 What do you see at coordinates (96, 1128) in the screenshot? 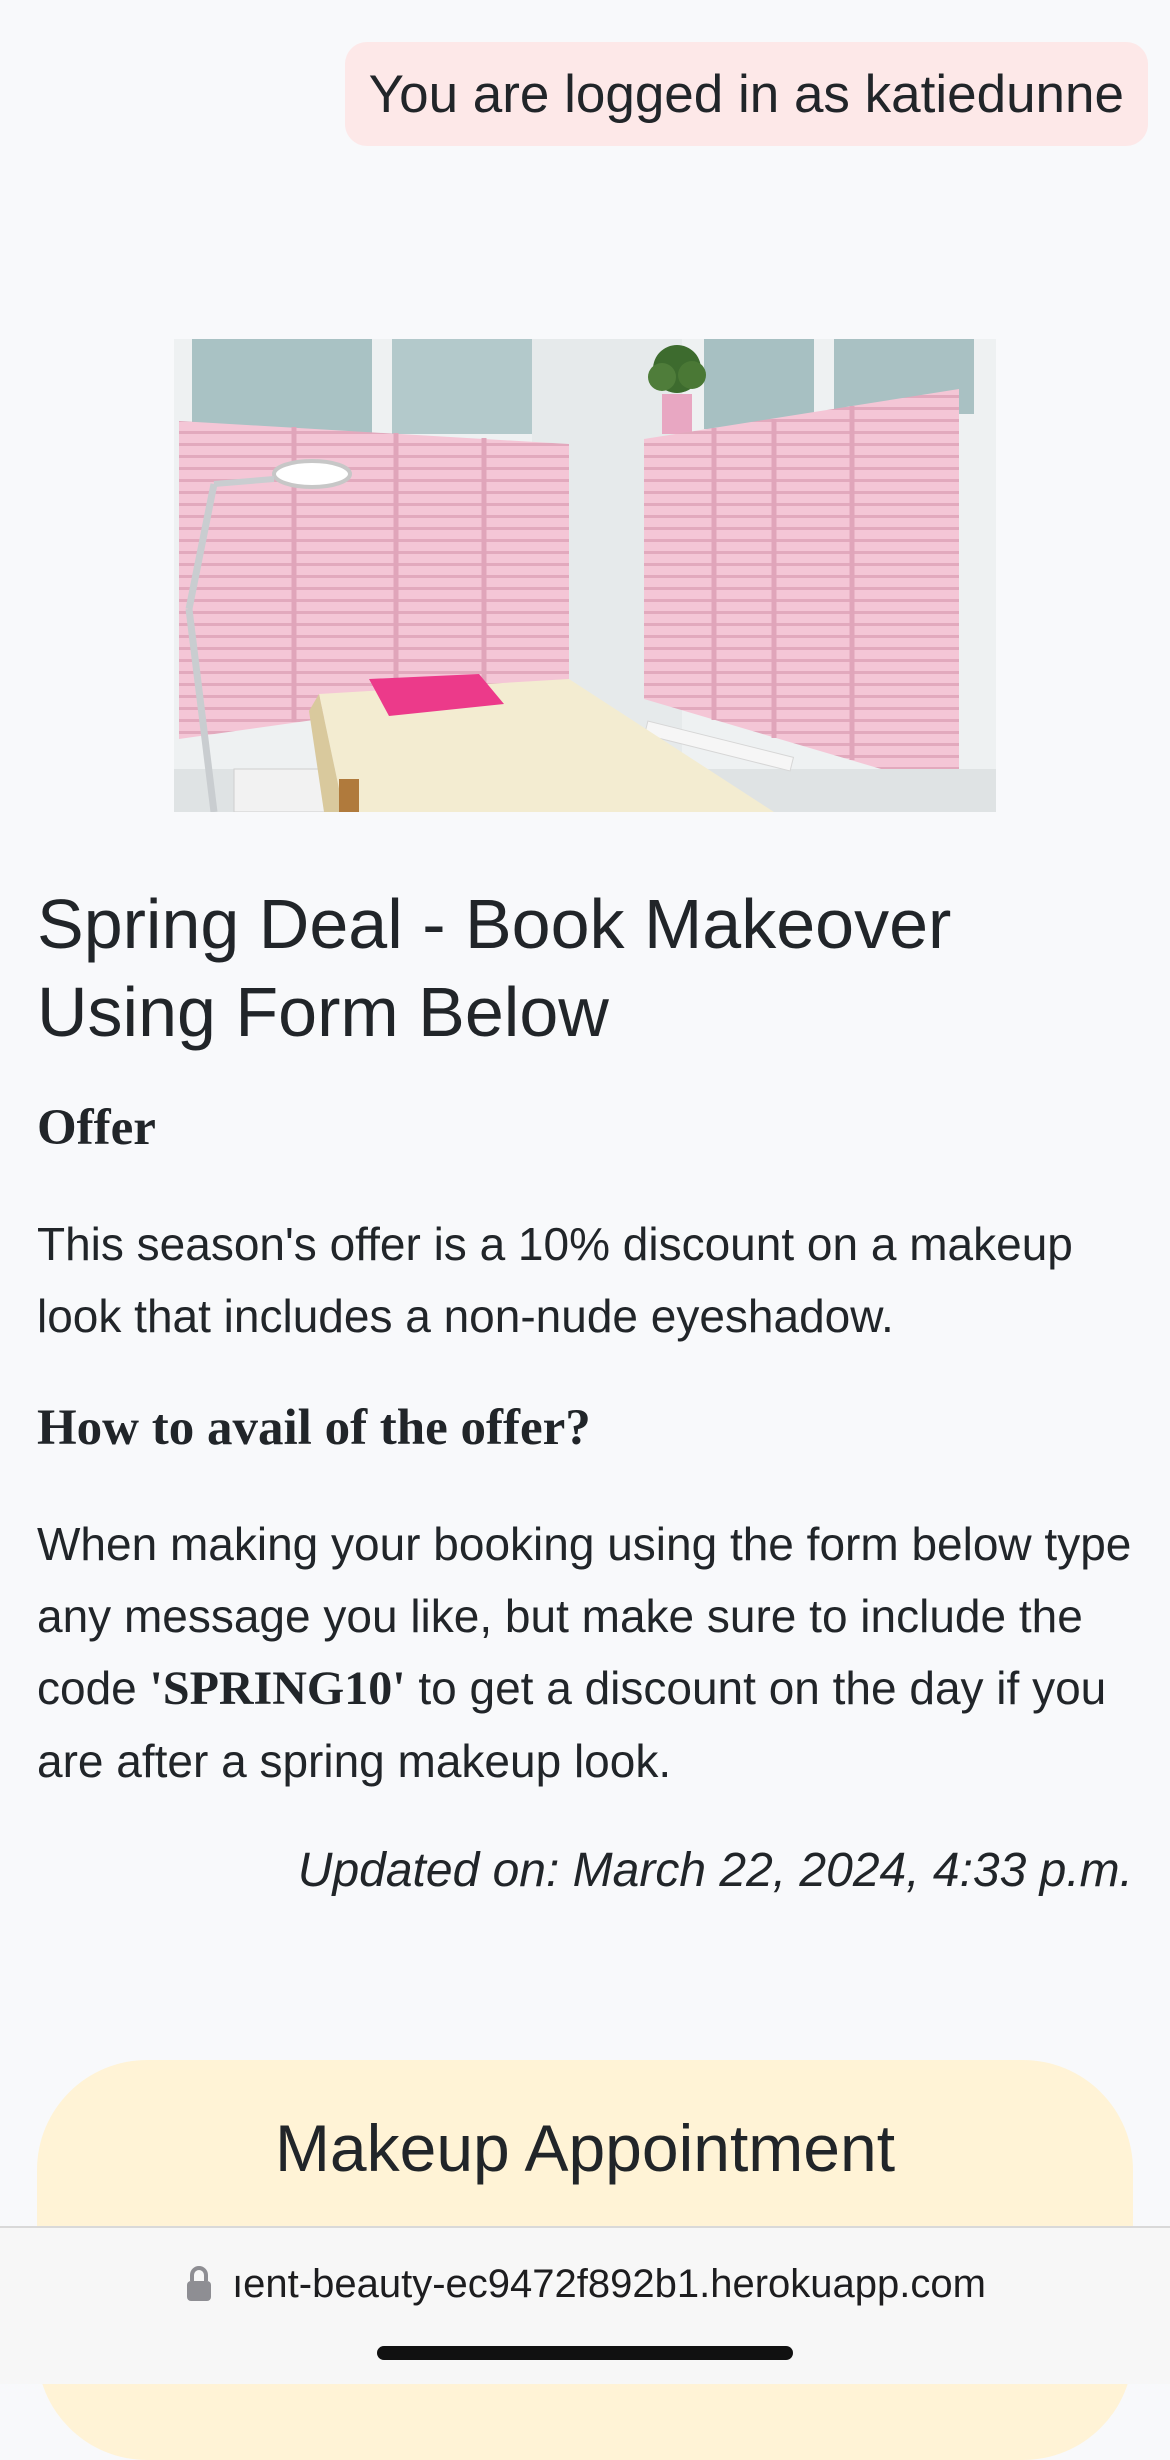
I see `offer-heading: Offer` at bounding box center [96, 1128].